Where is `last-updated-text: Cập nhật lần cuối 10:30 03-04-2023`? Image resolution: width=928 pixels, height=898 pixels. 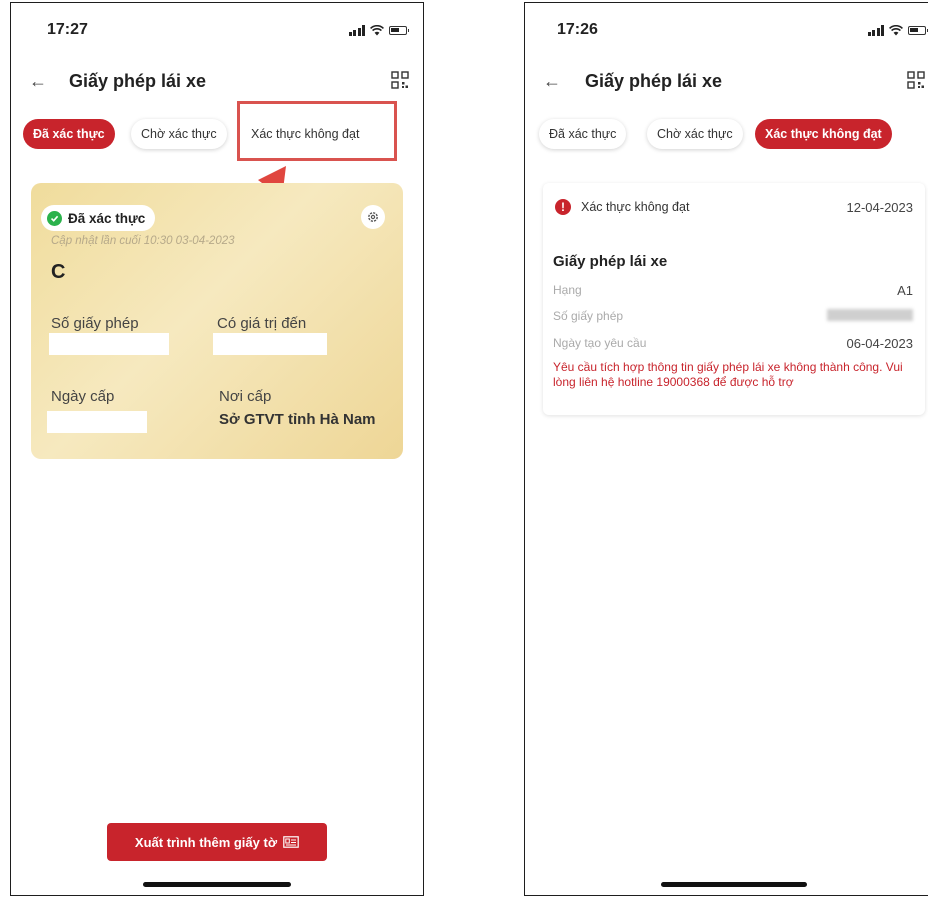
last-updated-text: Cập nhật lần cuối 10:30 03-04-2023 is located at coordinates (143, 241).